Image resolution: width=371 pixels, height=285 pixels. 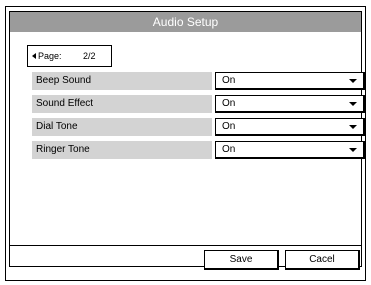 What do you see at coordinates (185, 22) in the screenshot?
I see `dialog-title: Audio Setup` at bounding box center [185, 22].